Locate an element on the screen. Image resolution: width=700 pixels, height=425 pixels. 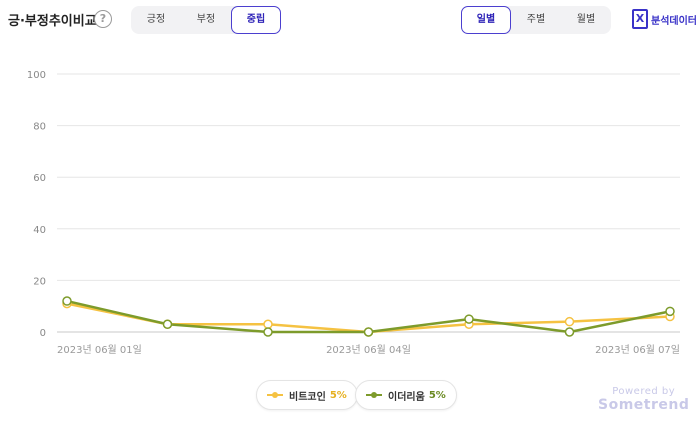
legend-share-bitcoin: 5% is located at coordinates (338, 395).